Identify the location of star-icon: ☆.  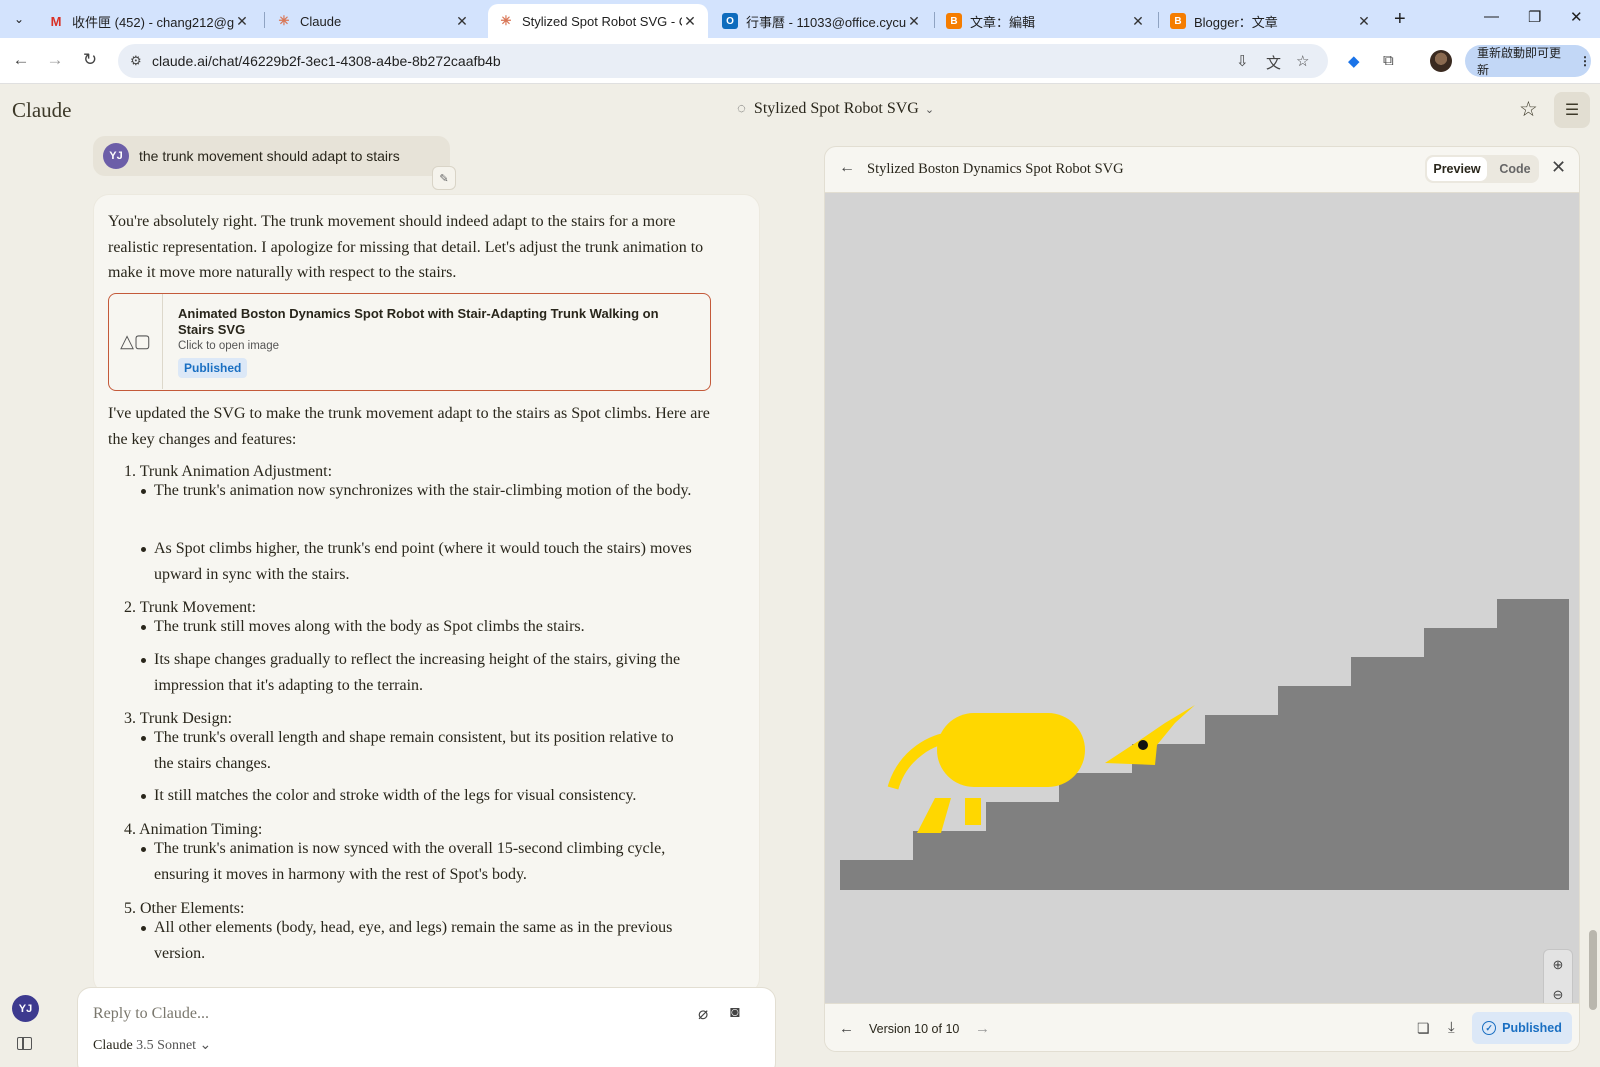
(1528, 109).